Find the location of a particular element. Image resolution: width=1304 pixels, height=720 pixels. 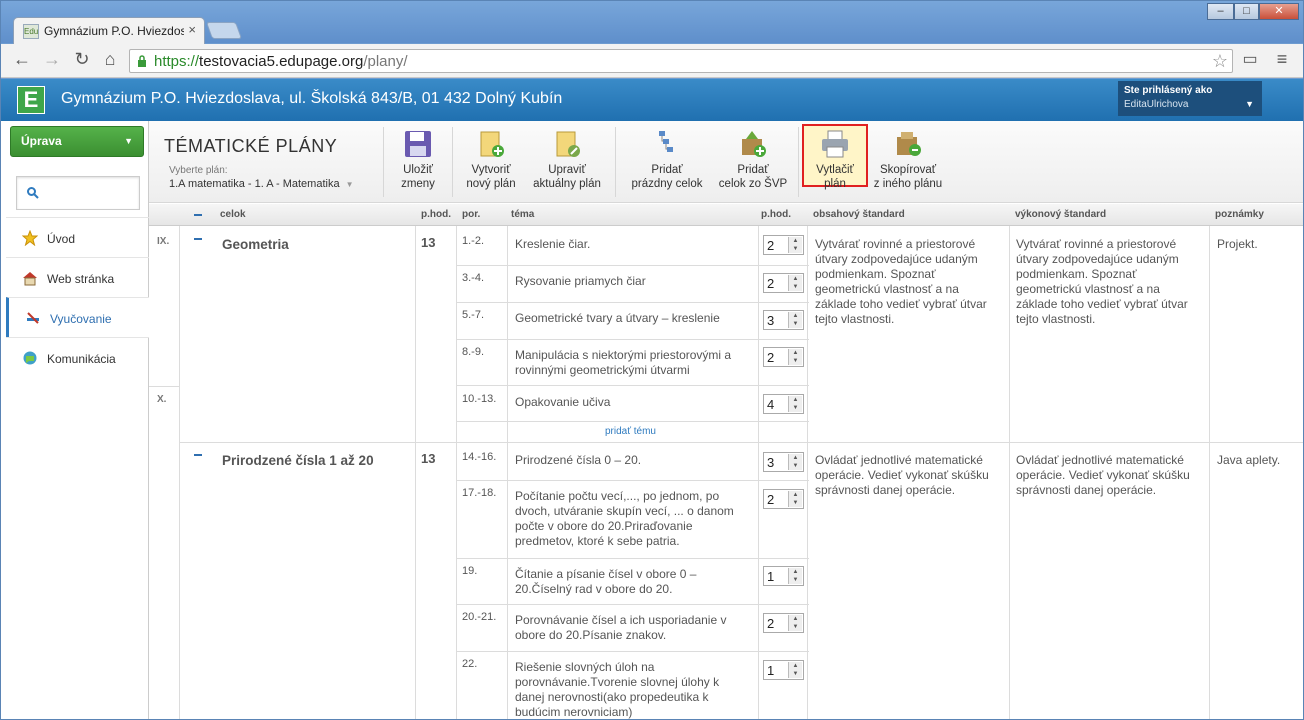

uprava-button: Úprava ▼ is located at coordinates (77, 141).